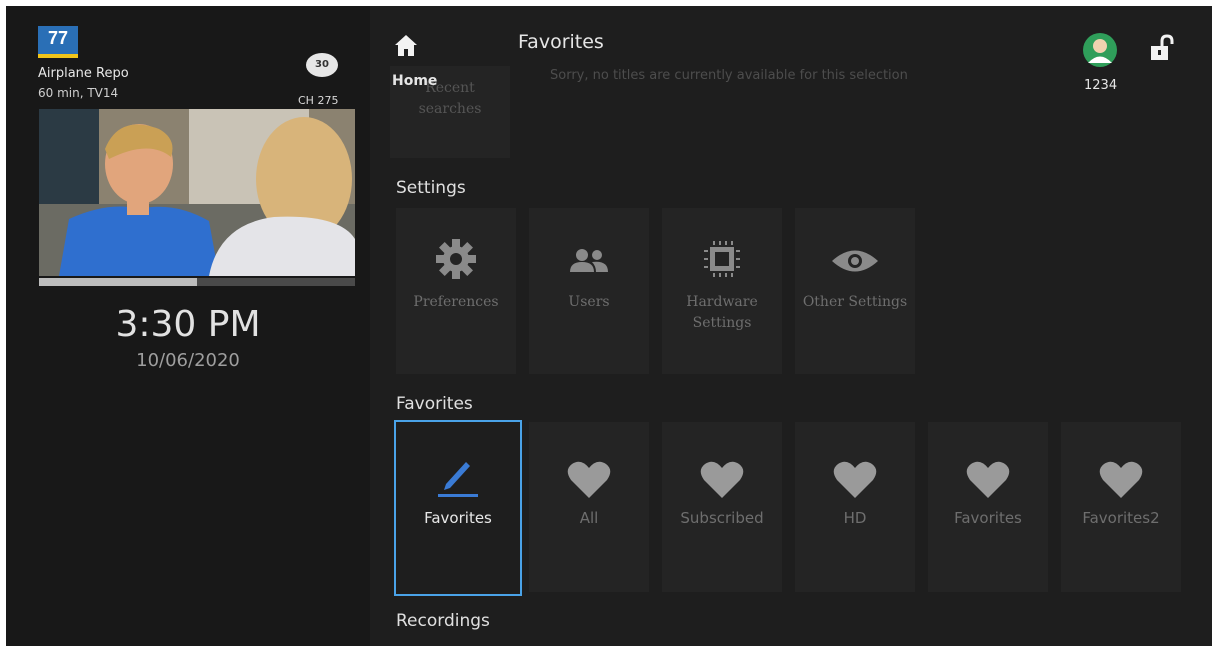 The width and height of the screenshot is (1216, 649). I want to click on program-meta: 60 min, TV14, so click(78, 93).